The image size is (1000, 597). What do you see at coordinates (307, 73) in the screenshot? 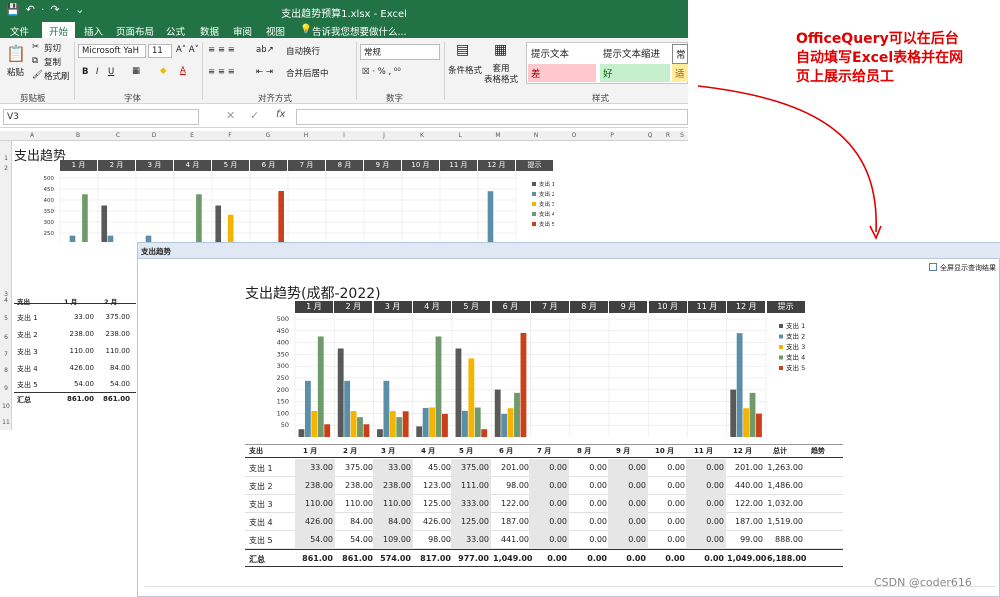
I see `merge-center-button: 合并后居中` at bounding box center [307, 73].